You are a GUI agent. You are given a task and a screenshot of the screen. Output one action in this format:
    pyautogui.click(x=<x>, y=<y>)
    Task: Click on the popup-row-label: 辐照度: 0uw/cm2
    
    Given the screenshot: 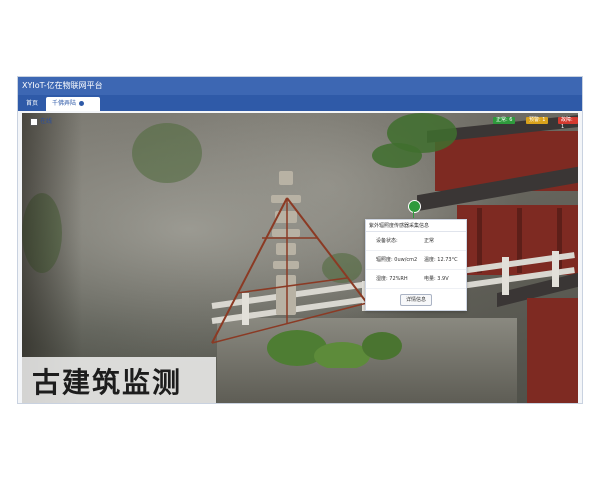 What is the action you would take?
    pyautogui.click(x=397, y=260)
    